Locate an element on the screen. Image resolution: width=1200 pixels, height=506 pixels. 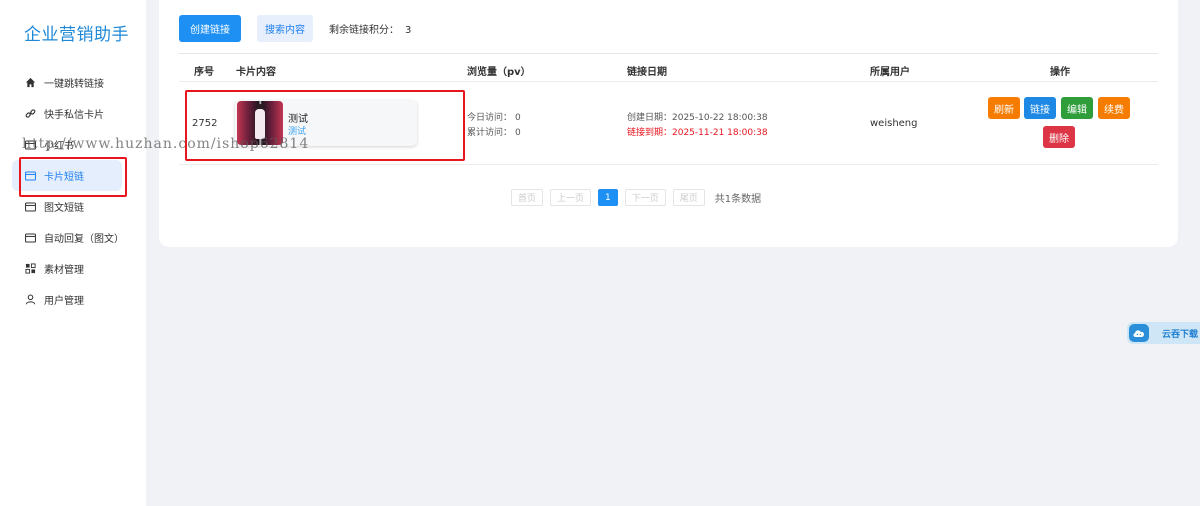
pagination-next: 下一页 is located at coordinates (645, 197).